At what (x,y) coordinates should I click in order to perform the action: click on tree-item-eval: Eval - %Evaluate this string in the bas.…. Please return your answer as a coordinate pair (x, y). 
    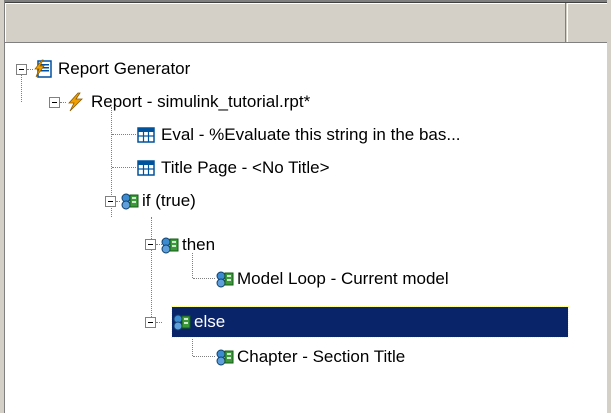
    Looking at the image, I should click on (351, 135).